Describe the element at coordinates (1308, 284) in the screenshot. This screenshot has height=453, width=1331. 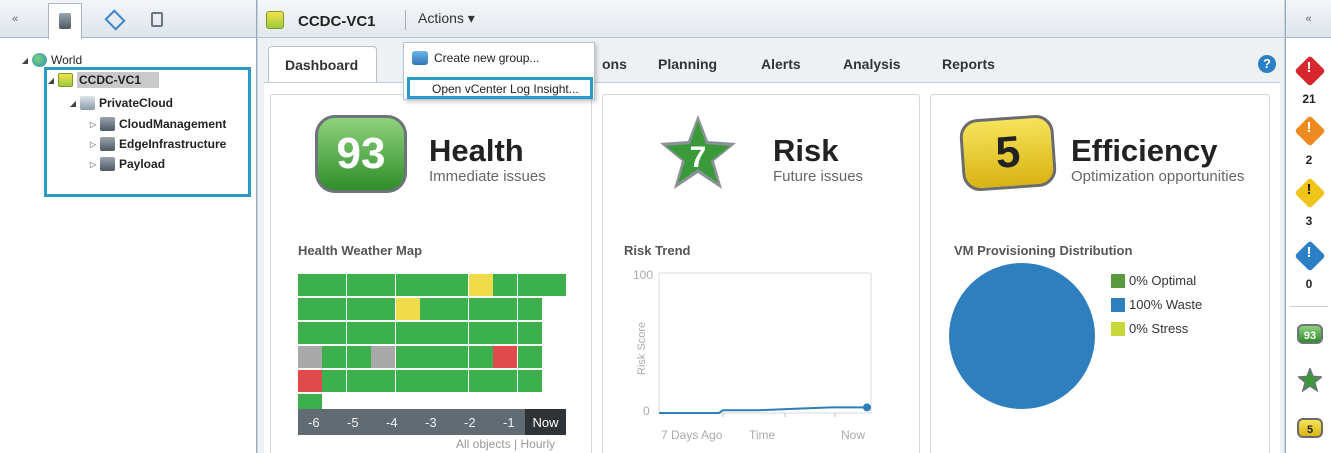
I see `info-alert-count: 0` at that location.